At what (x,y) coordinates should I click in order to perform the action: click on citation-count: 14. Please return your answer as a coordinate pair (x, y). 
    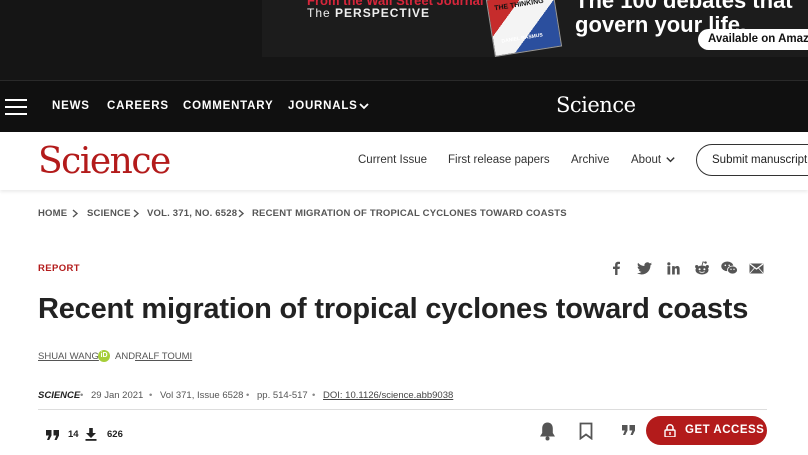
    Looking at the image, I should click on (73, 434).